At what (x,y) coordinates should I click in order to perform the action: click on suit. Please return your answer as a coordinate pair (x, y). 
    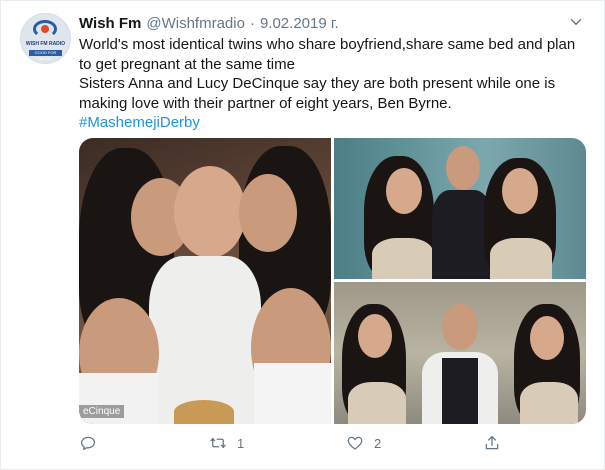
    Looking at the image, I should click on (462, 234).